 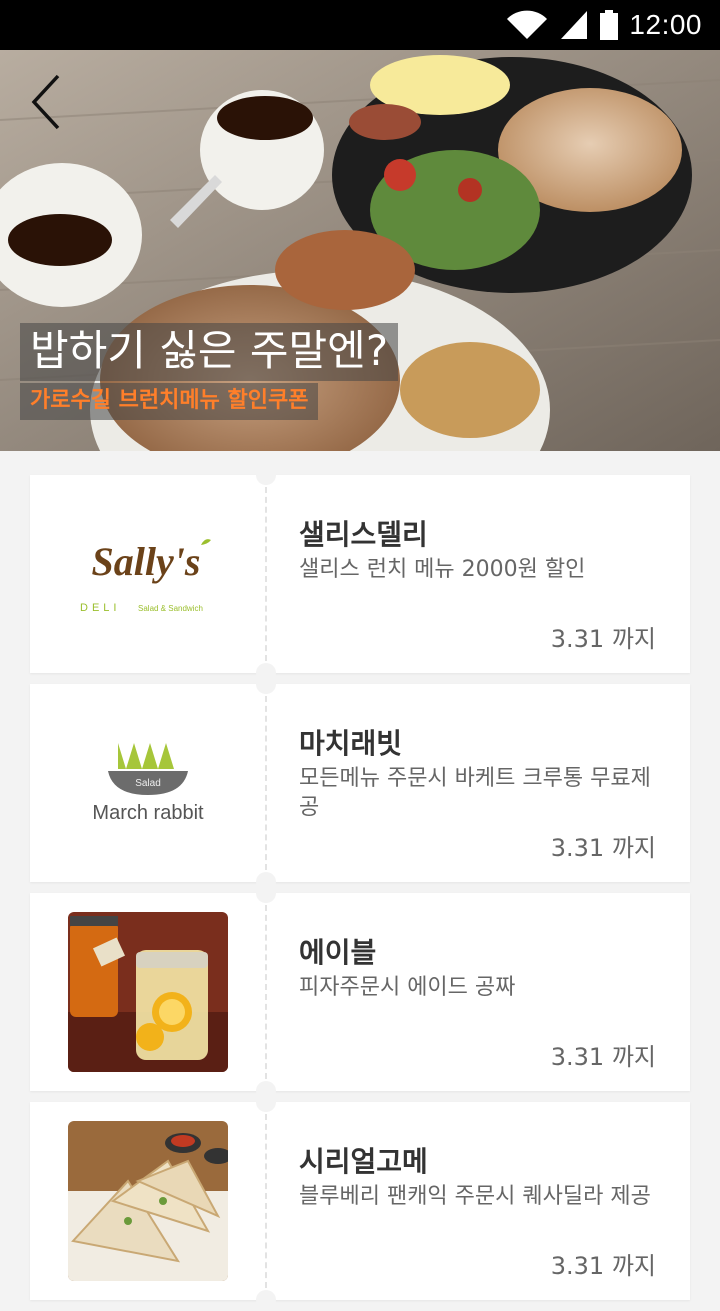 What do you see at coordinates (442, 569) in the screenshot?
I see `coupon-description: 샐리스 런치 메뉴 2000원 할인` at bounding box center [442, 569].